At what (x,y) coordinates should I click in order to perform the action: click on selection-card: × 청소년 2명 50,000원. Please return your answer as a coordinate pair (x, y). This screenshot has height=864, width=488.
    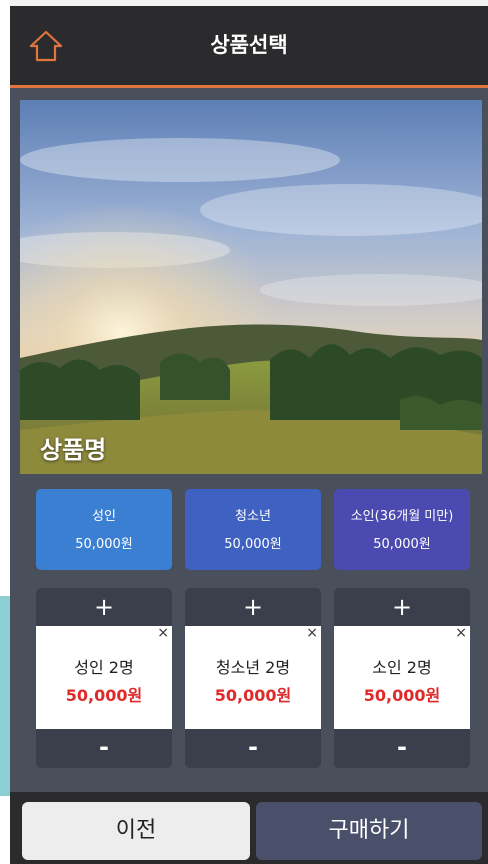
    Looking at the image, I should click on (253, 677).